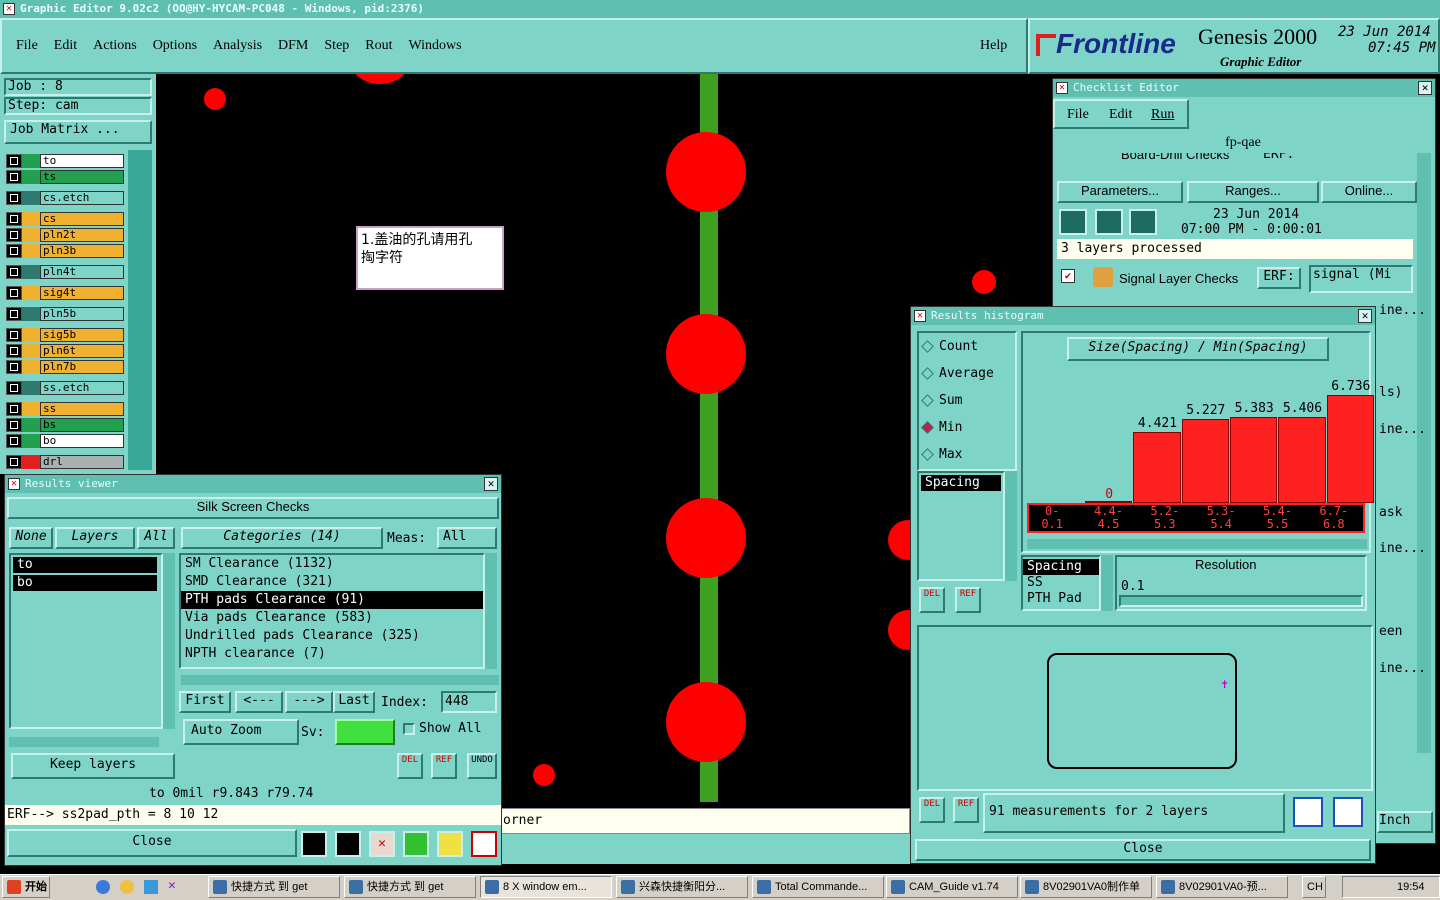 The width and height of the screenshot is (1440, 900). Describe the element at coordinates (1061, 599) in the screenshot. I see `list-item: PTH Pad` at that location.